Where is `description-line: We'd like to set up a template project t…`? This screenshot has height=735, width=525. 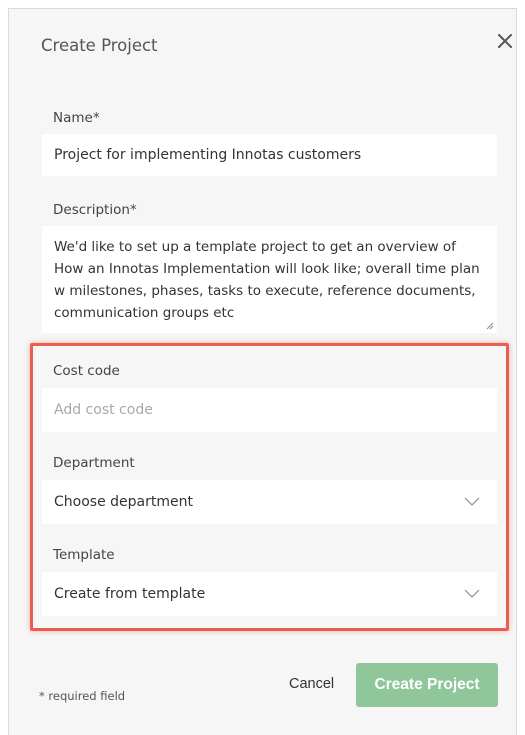
description-line: We'd like to set up a template project t… is located at coordinates (255, 247).